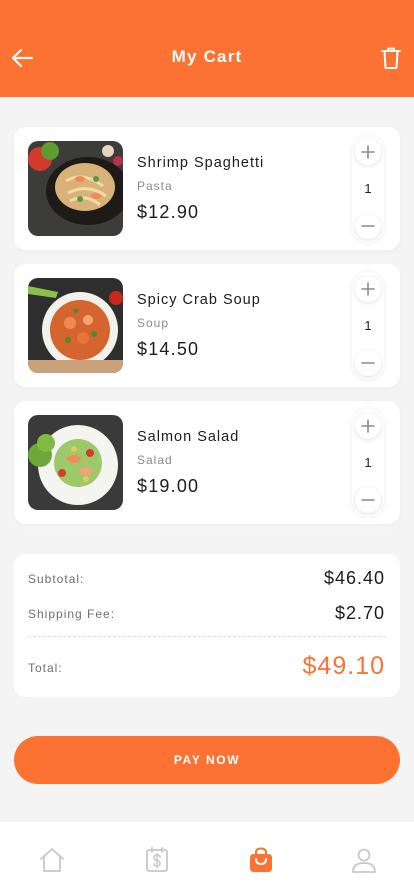 Image resolution: width=414 pixels, height=896 pixels. Describe the element at coordinates (75, 462) in the screenshot. I see `salmon-salad-photo` at that location.